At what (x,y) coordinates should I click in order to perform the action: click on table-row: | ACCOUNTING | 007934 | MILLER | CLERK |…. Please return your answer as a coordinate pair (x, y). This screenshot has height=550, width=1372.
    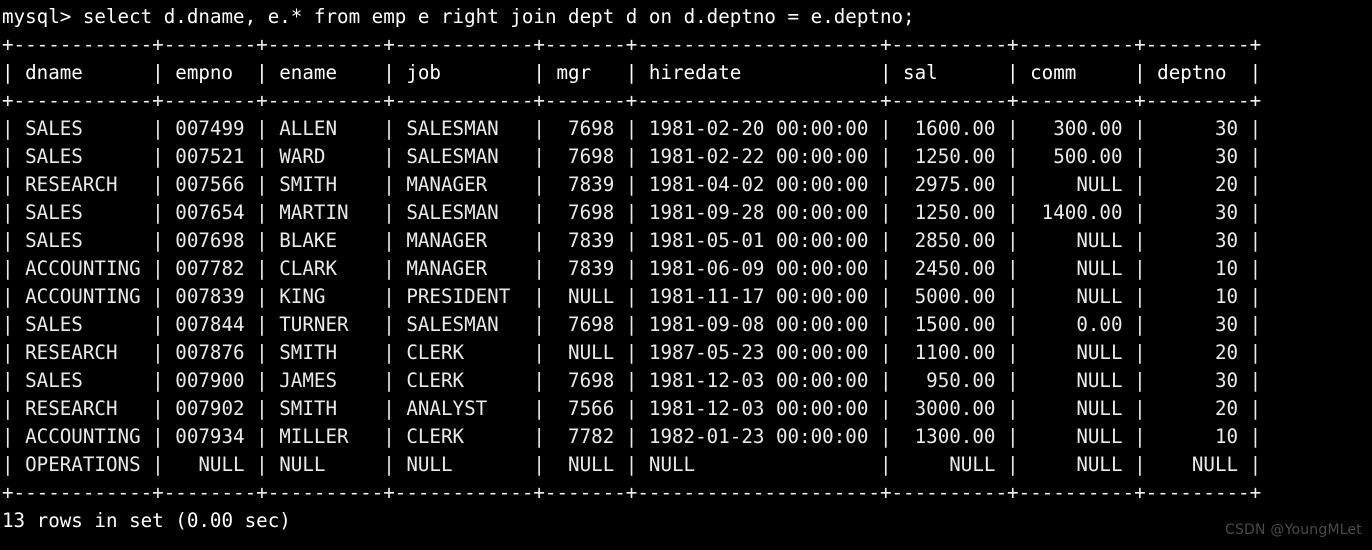
    Looking at the image, I should click on (632, 436).